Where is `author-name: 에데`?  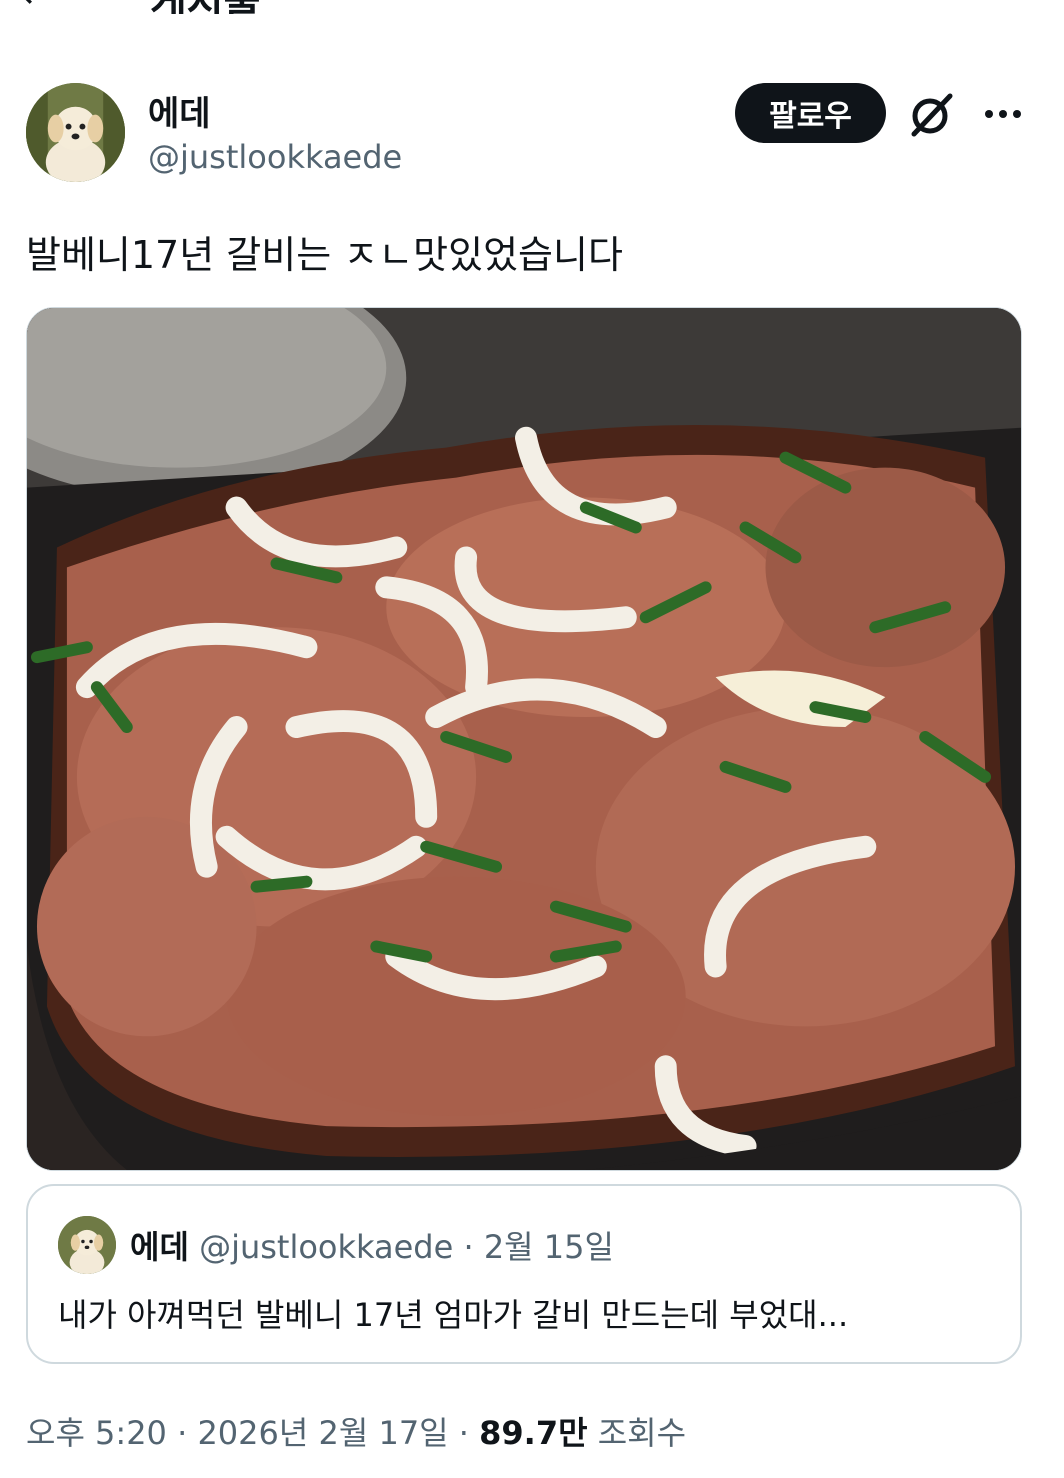 author-name: 에데 is located at coordinates (179, 110).